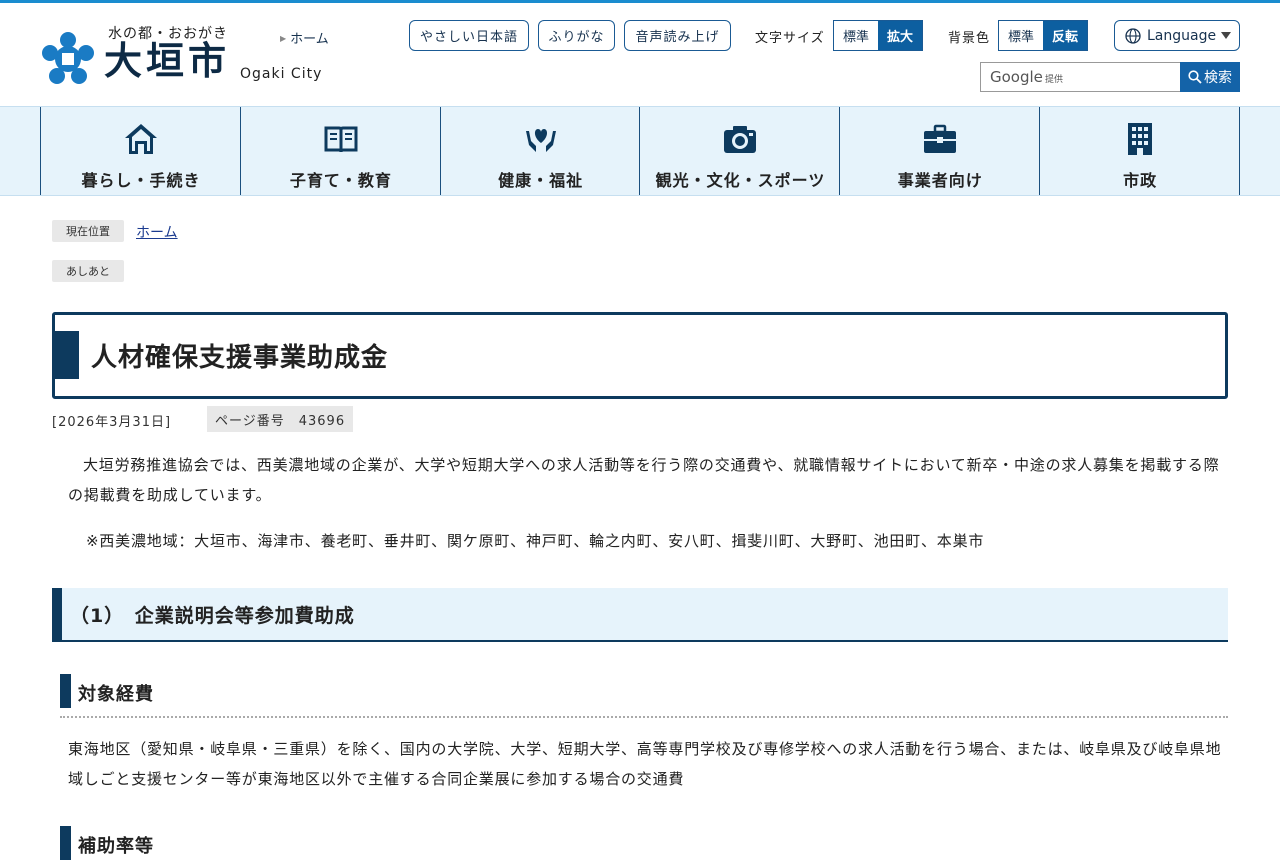  What do you see at coordinates (341, 139) in the screenshot?
I see `book-icon` at bounding box center [341, 139].